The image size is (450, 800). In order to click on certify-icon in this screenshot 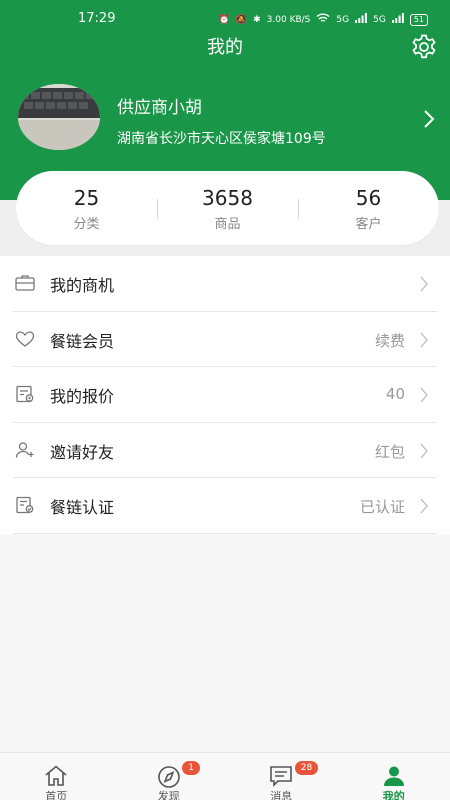, I will do `click(25, 505)`.